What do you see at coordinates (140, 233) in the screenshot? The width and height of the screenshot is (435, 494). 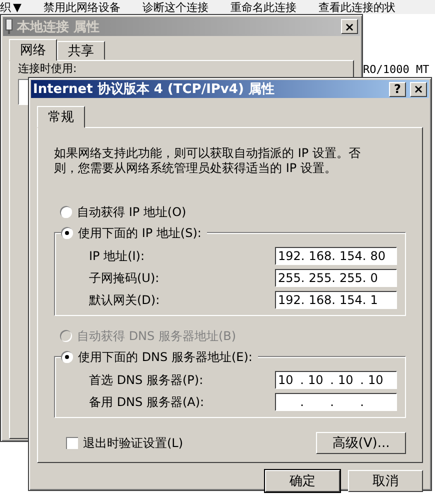 I see `radio-label: 使用下面的 IP 地址(S):` at bounding box center [140, 233].